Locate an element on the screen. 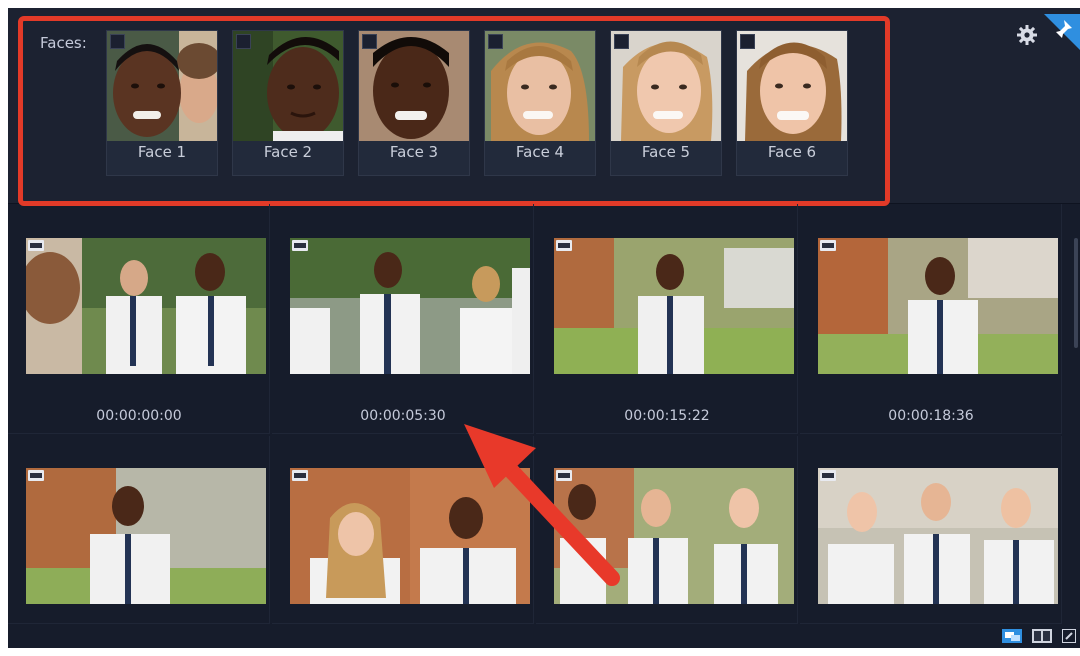 The width and height of the screenshot is (1080, 656). clip-timecode: 00:00:18:36 is located at coordinates (931, 416).